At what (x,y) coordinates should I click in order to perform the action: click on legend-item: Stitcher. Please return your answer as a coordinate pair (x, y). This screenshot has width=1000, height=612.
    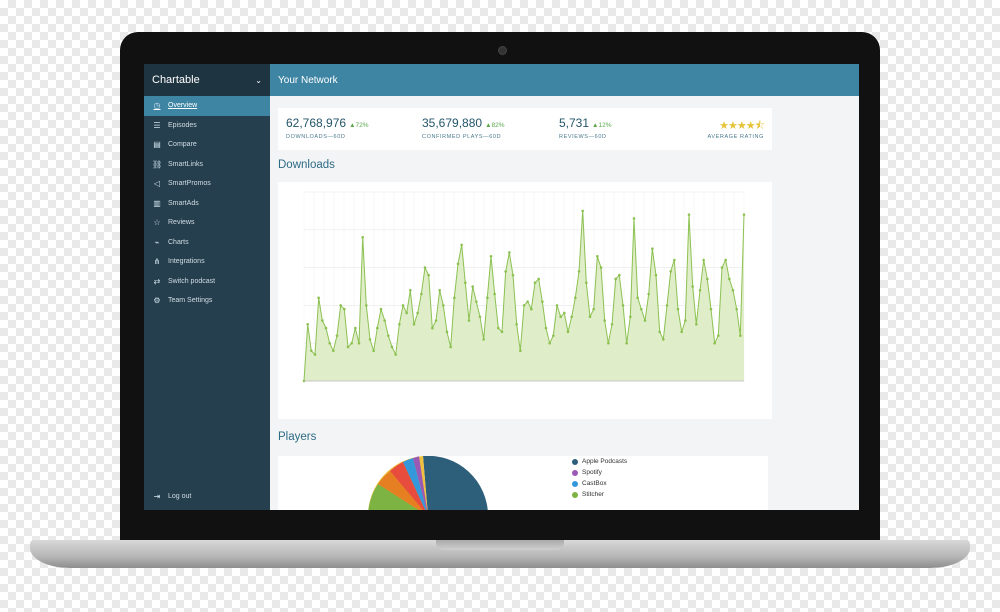
    Looking at the image, I should click on (588, 494).